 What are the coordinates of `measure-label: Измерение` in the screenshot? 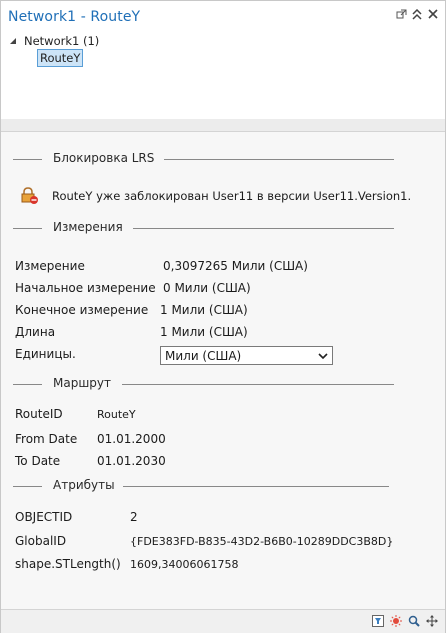 It's located at (50, 266).